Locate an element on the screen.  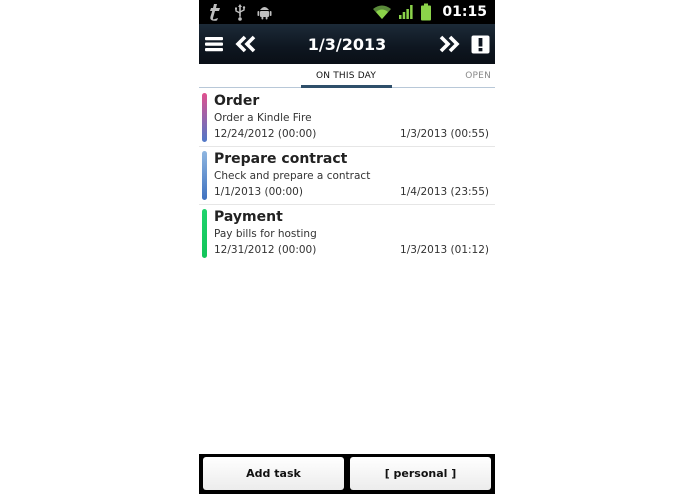
add-task-button: Add task is located at coordinates (273, 473).